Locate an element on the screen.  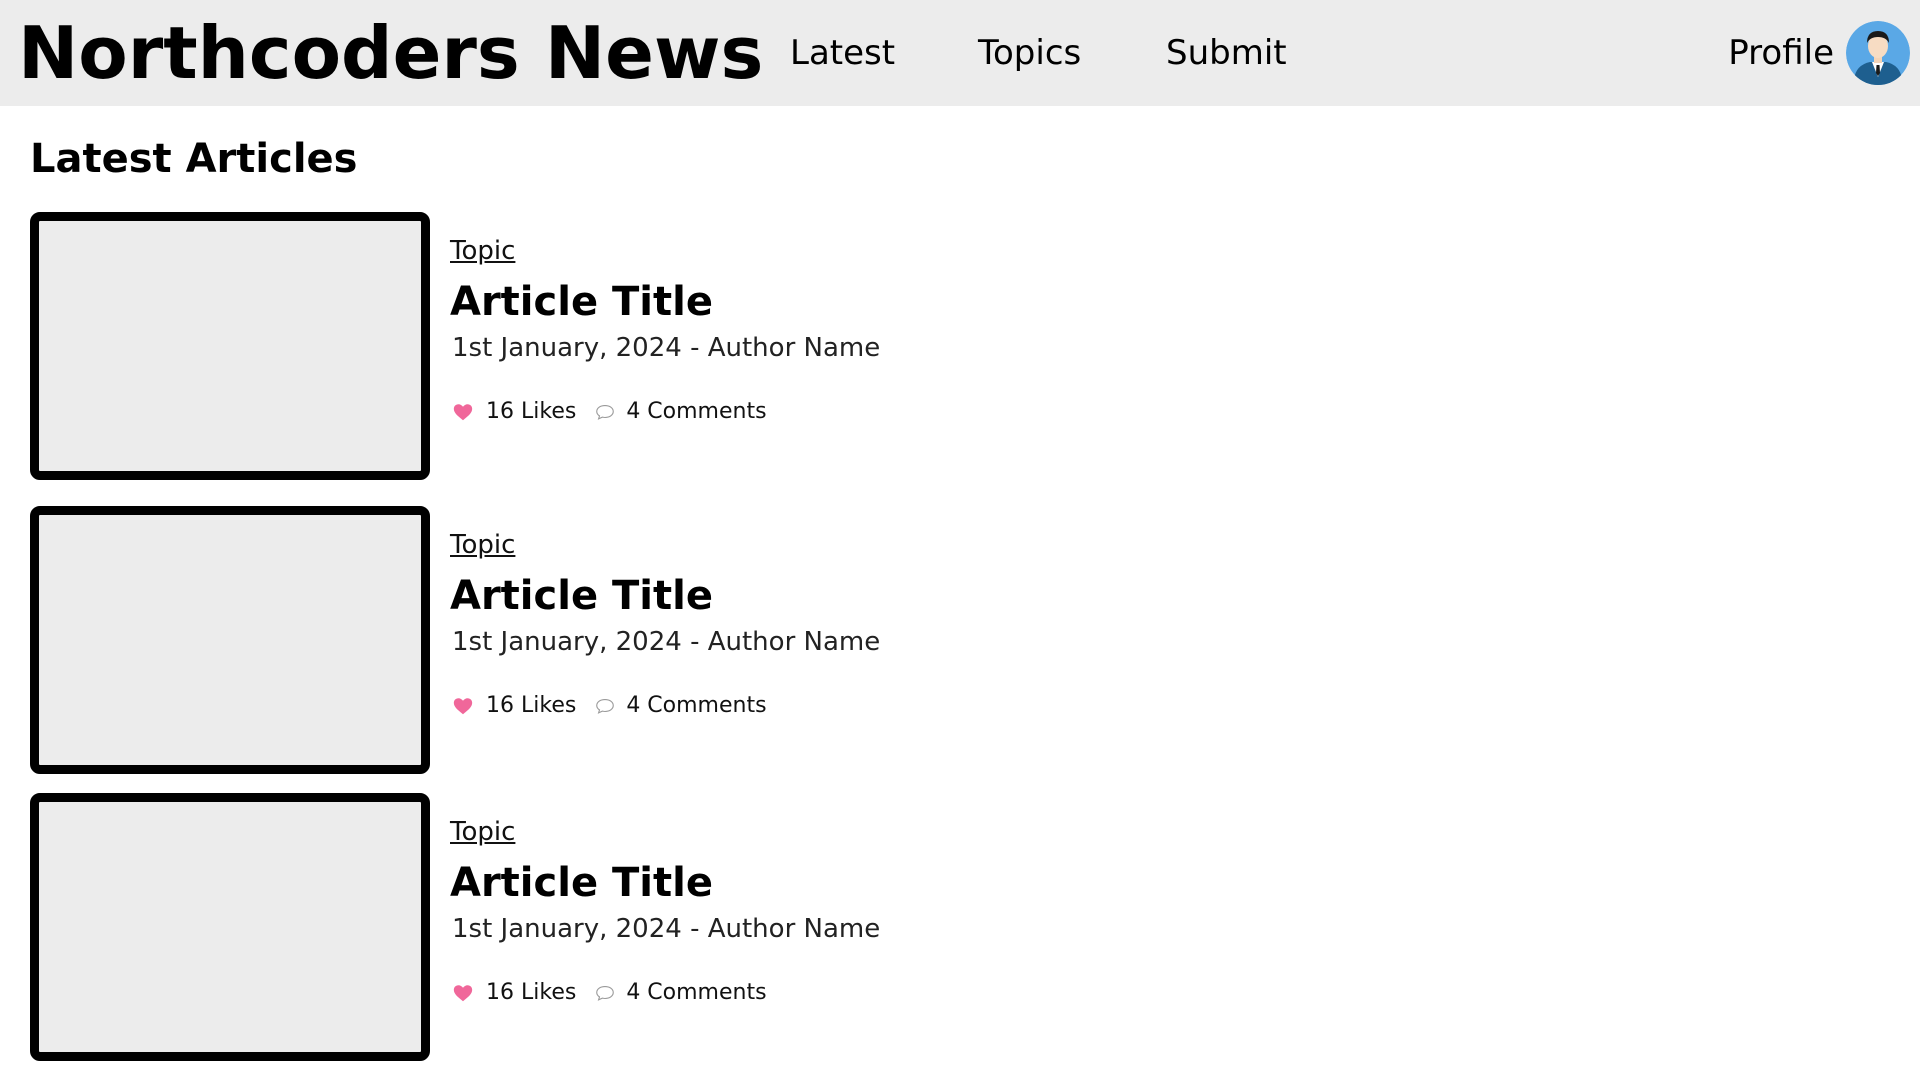
profile-link: Profile is located at coordinates (1781, 53).